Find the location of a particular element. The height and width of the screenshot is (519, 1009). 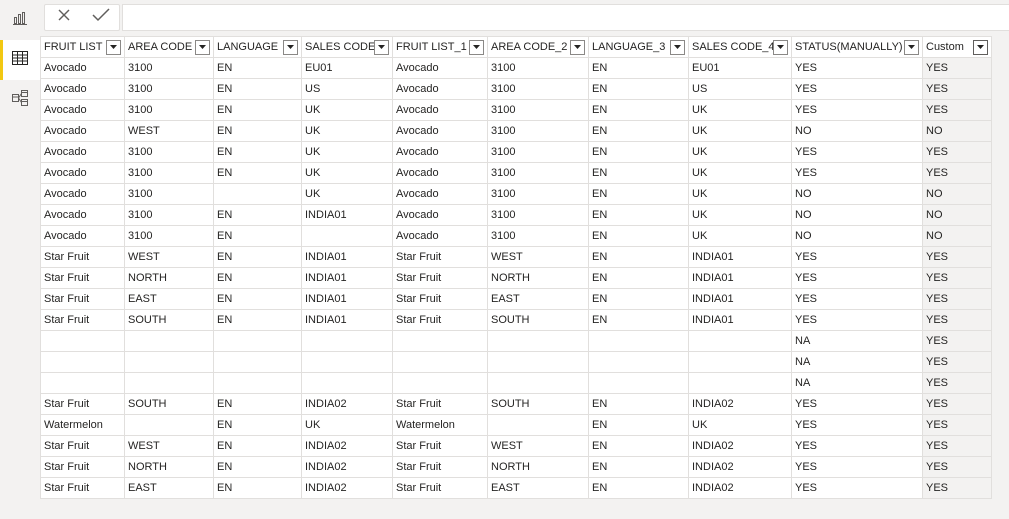

table-cell: EAST is located at coordinates (538, 299).